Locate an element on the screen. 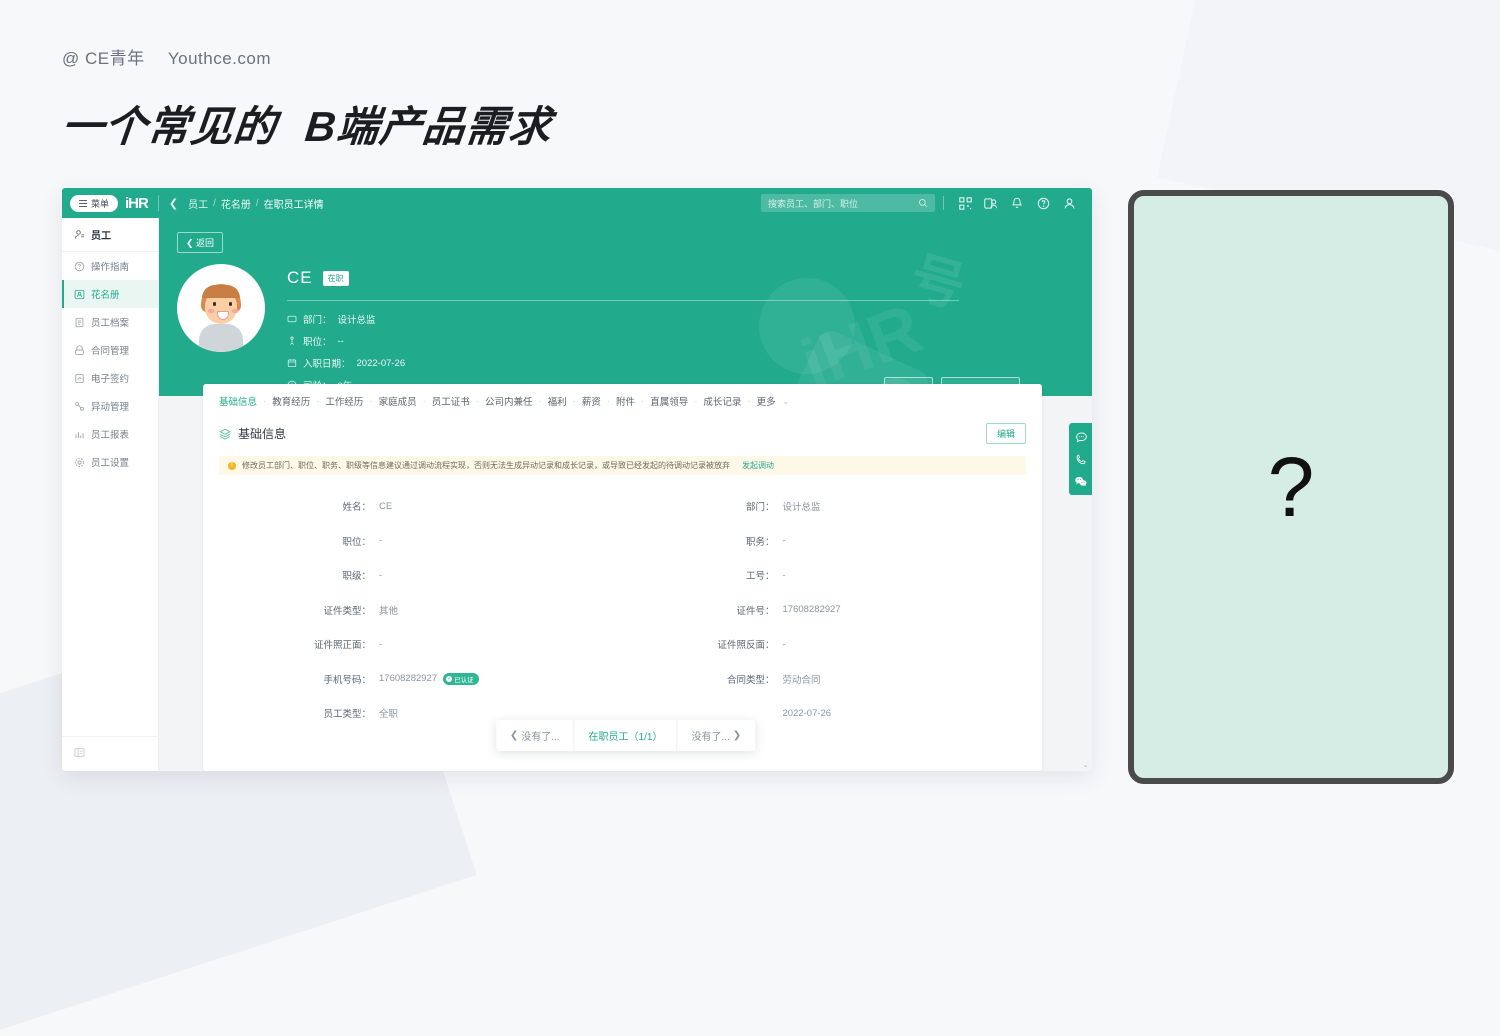  phone-icon is located at coordinates (1080, 459).